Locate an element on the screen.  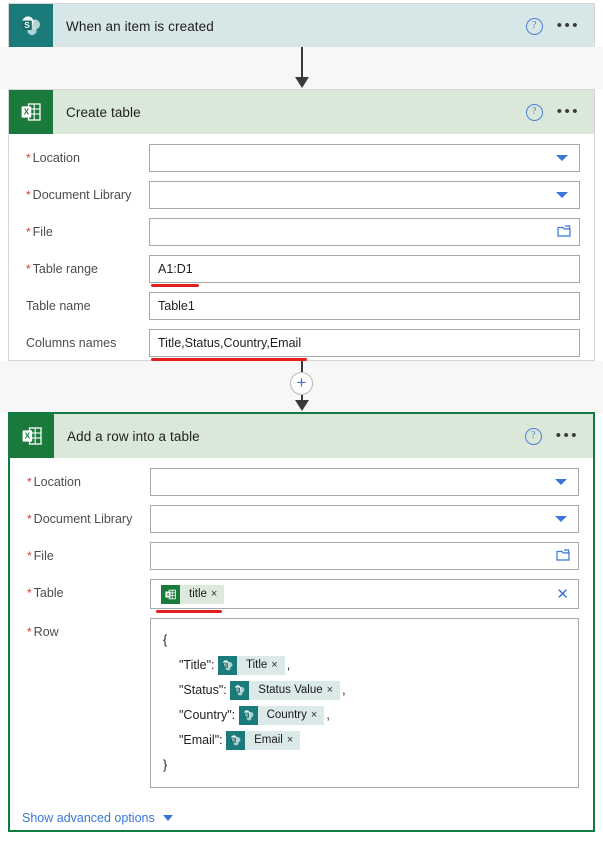
columns-names-input: Title,Status,Country,Email is located at coordinates (364, 343).